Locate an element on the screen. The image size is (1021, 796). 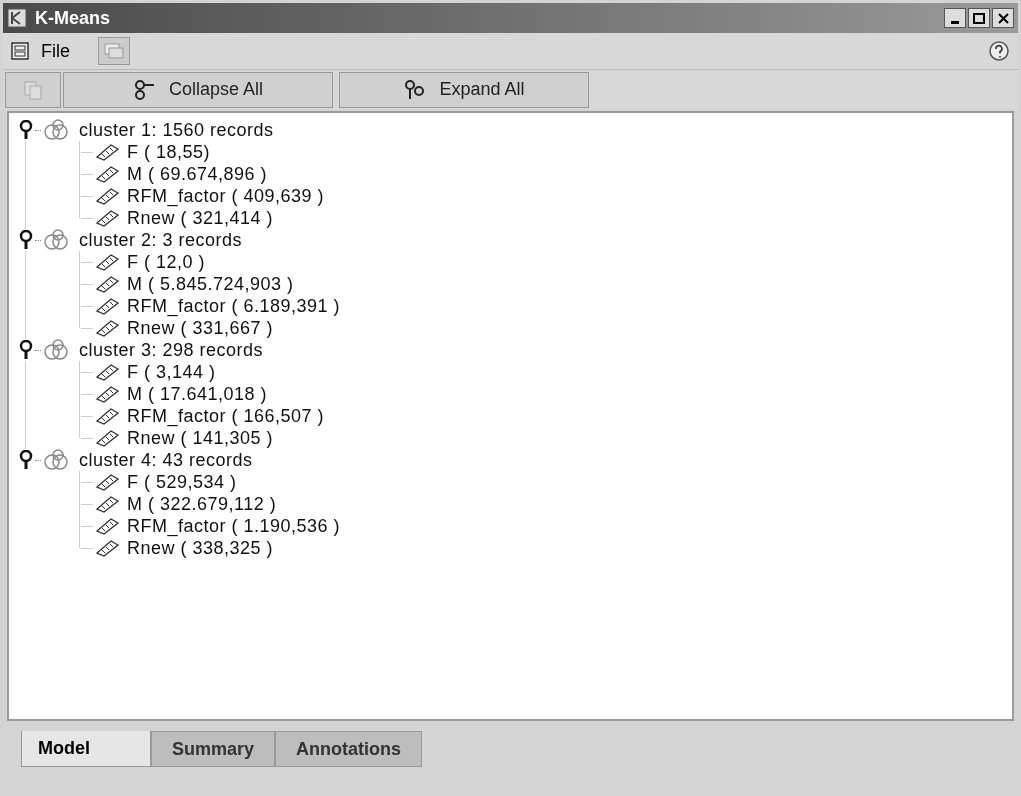
attribute-label: Rnew ( 321,414 ) is located at coordinates (200, 218).